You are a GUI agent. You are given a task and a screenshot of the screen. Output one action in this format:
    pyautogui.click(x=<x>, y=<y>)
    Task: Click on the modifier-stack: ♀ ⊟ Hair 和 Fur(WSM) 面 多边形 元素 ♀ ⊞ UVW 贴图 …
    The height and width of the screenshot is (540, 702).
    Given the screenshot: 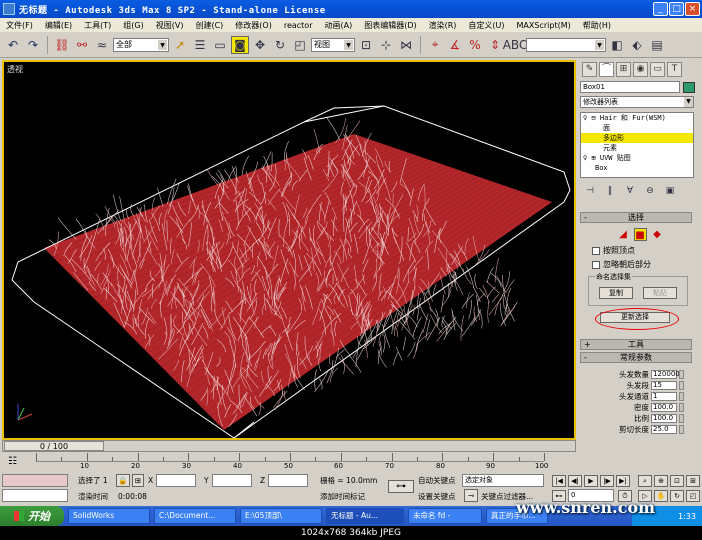 What is the action you would take?
    pyautogui.click(x=637, y=145)
    